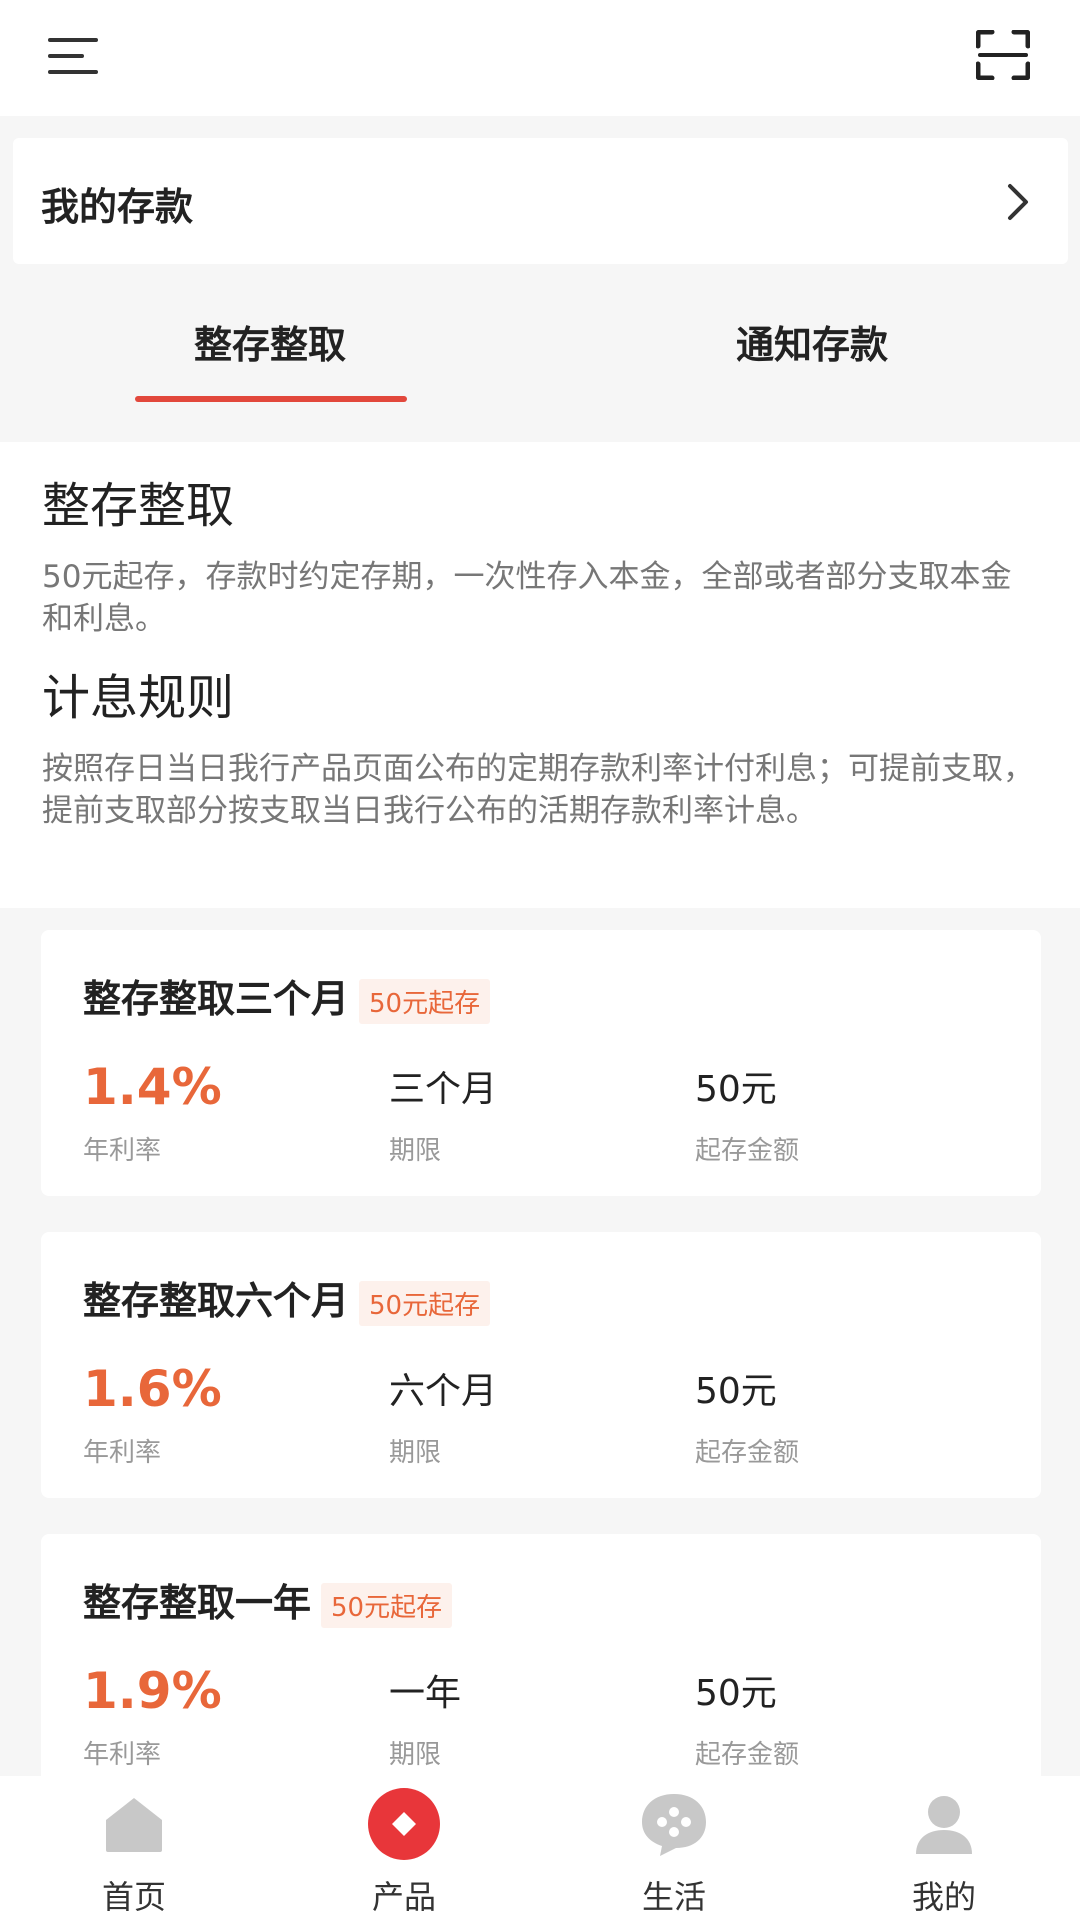 This screenshot has height=1920, width=1080. I want to click on scan-icon, so click(1003, 55).